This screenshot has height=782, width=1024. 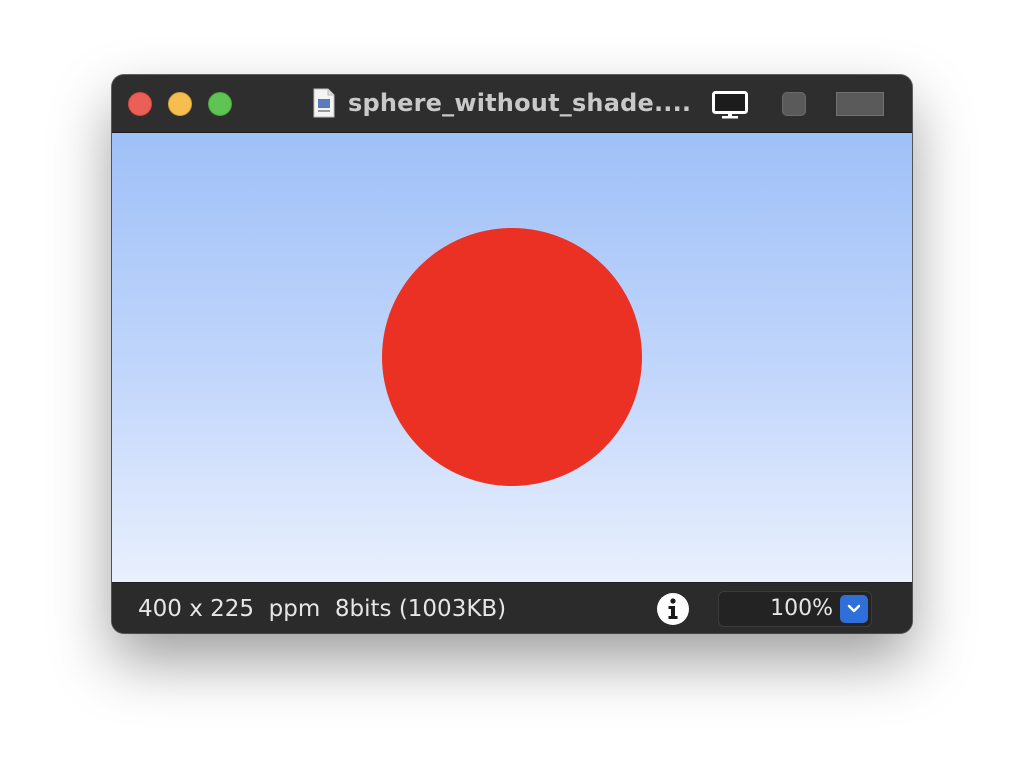 What do you see at coordinates (324, 103) in the screenshot?
I see `document-icon` at bounding box center [324, 103].